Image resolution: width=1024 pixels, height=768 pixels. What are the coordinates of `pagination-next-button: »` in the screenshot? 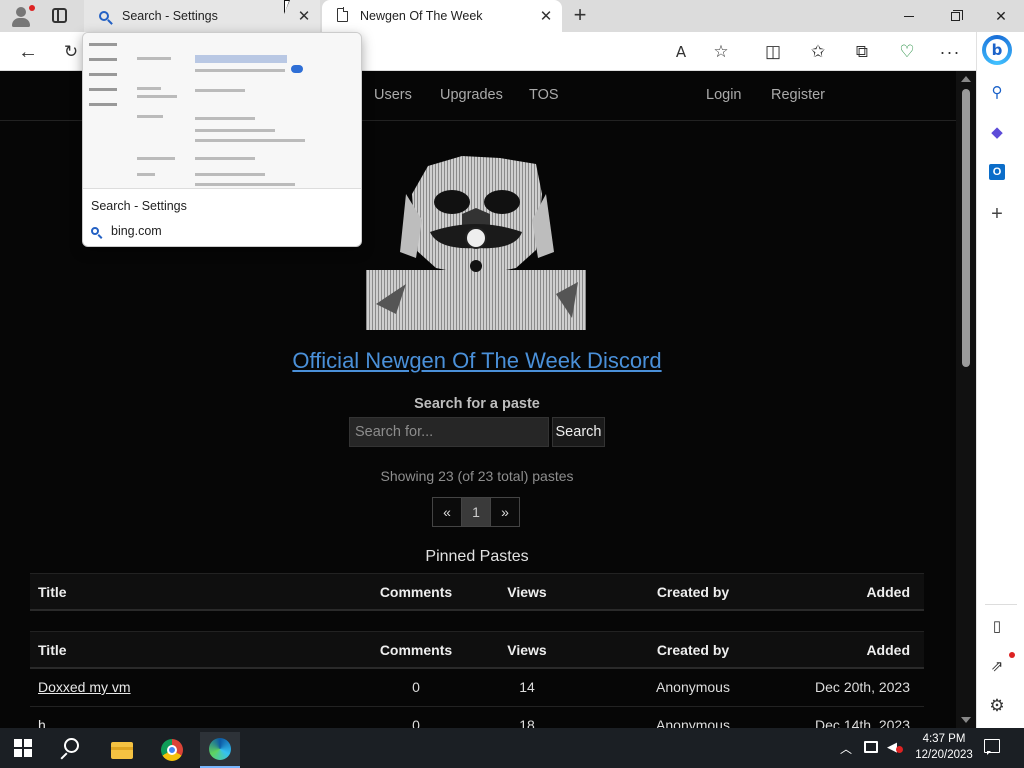 It's located at (505, 512).